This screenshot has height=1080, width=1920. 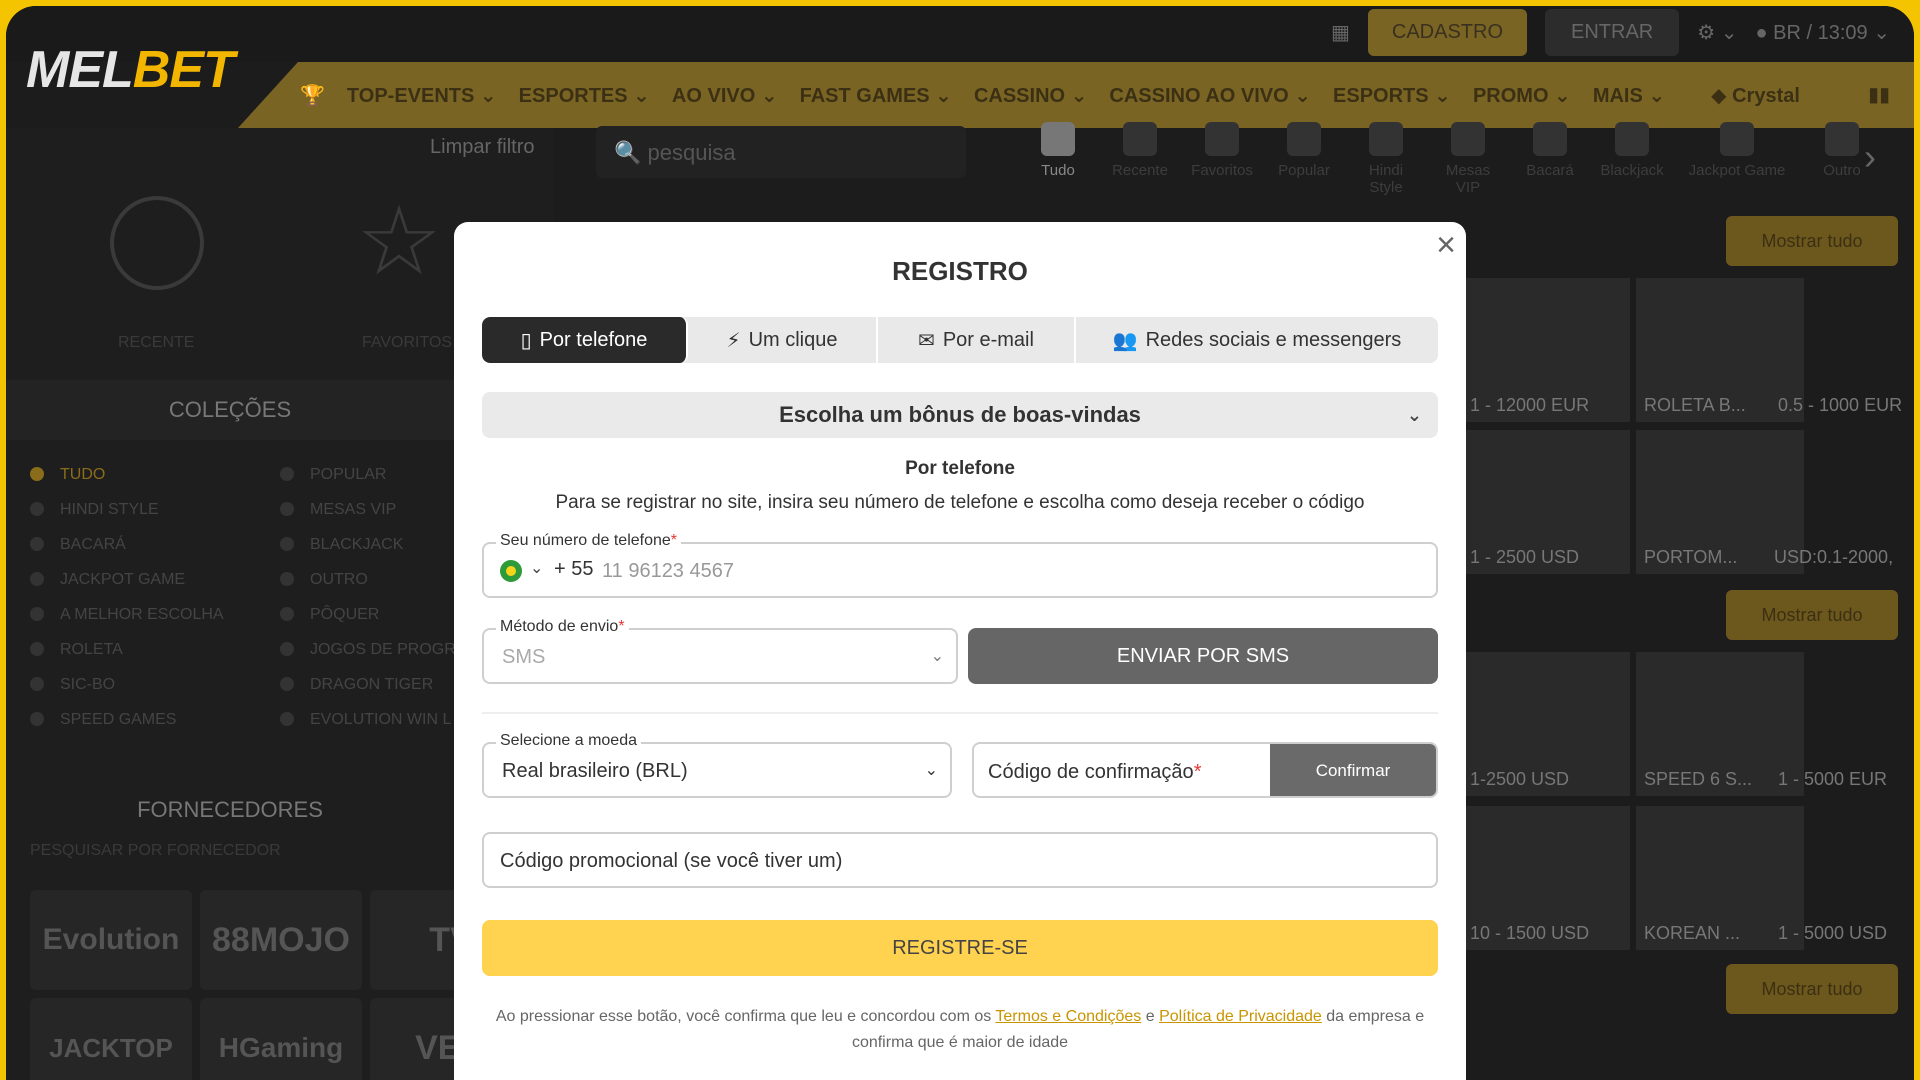 I want to click on provider-tile: Evolution, so click(x=111, y=940).